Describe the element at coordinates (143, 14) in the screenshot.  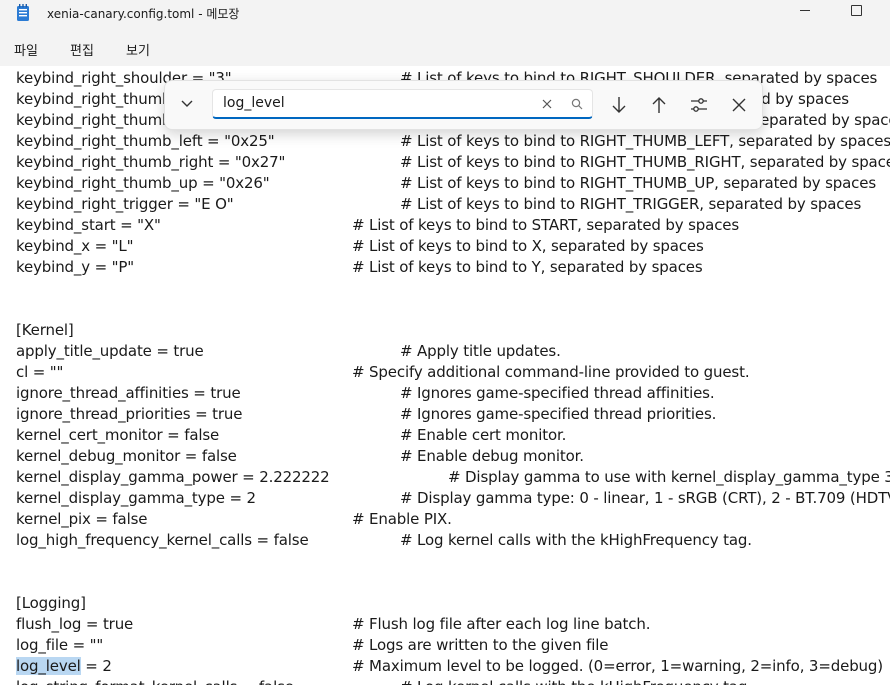
I see `window-title: xenia-canary.config.toml - 메모장` at that location.